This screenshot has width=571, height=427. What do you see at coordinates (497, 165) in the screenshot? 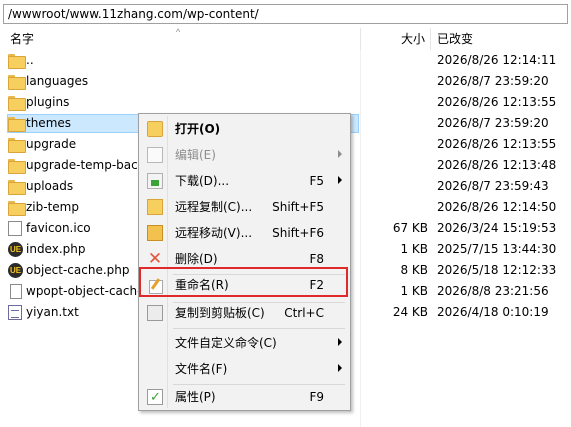
I see `file-modified: 2026/8/26 12:13:48` at bounding box center [497, 165].